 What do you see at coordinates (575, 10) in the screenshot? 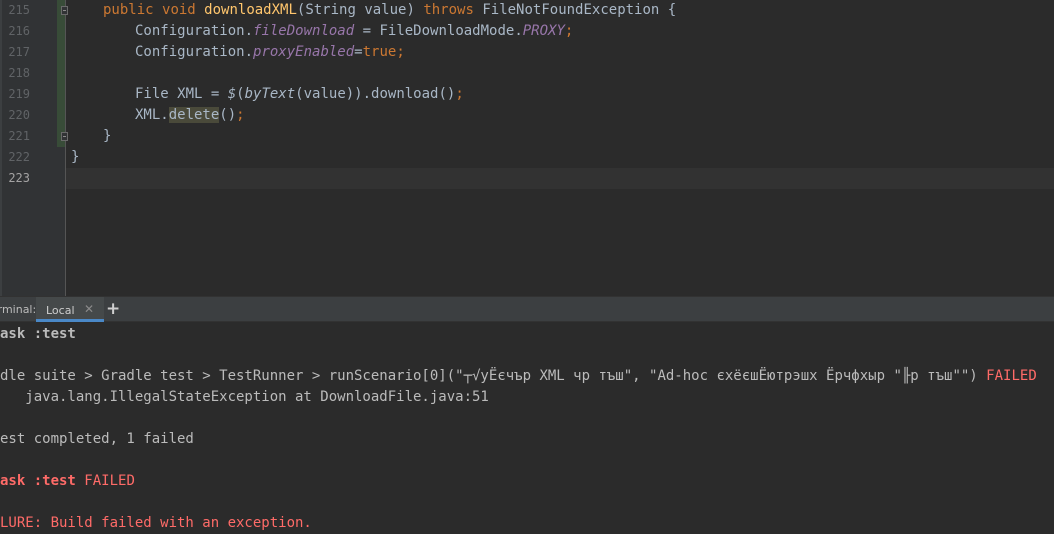
I see `code-text: FileNotFoundException {` at bounding box center [575, 10].